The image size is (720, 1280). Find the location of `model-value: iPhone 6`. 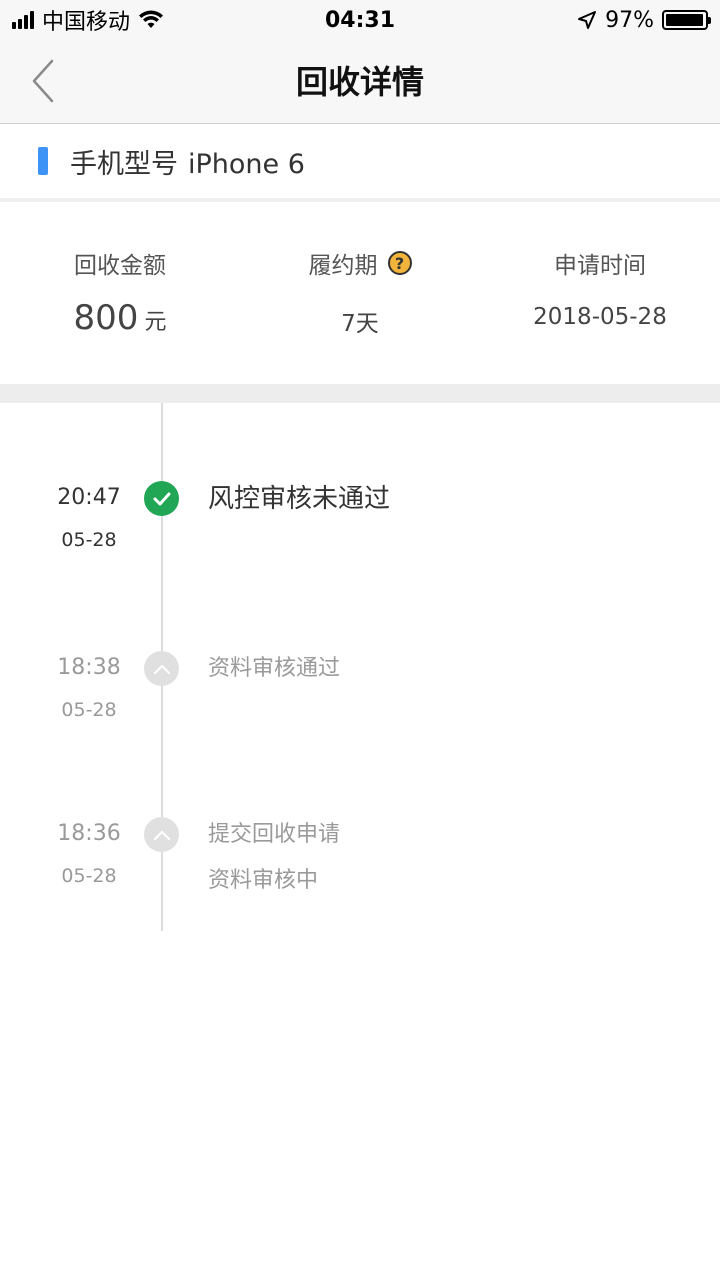

model-value: iPhone 6 is located at coordinates (246, 164).